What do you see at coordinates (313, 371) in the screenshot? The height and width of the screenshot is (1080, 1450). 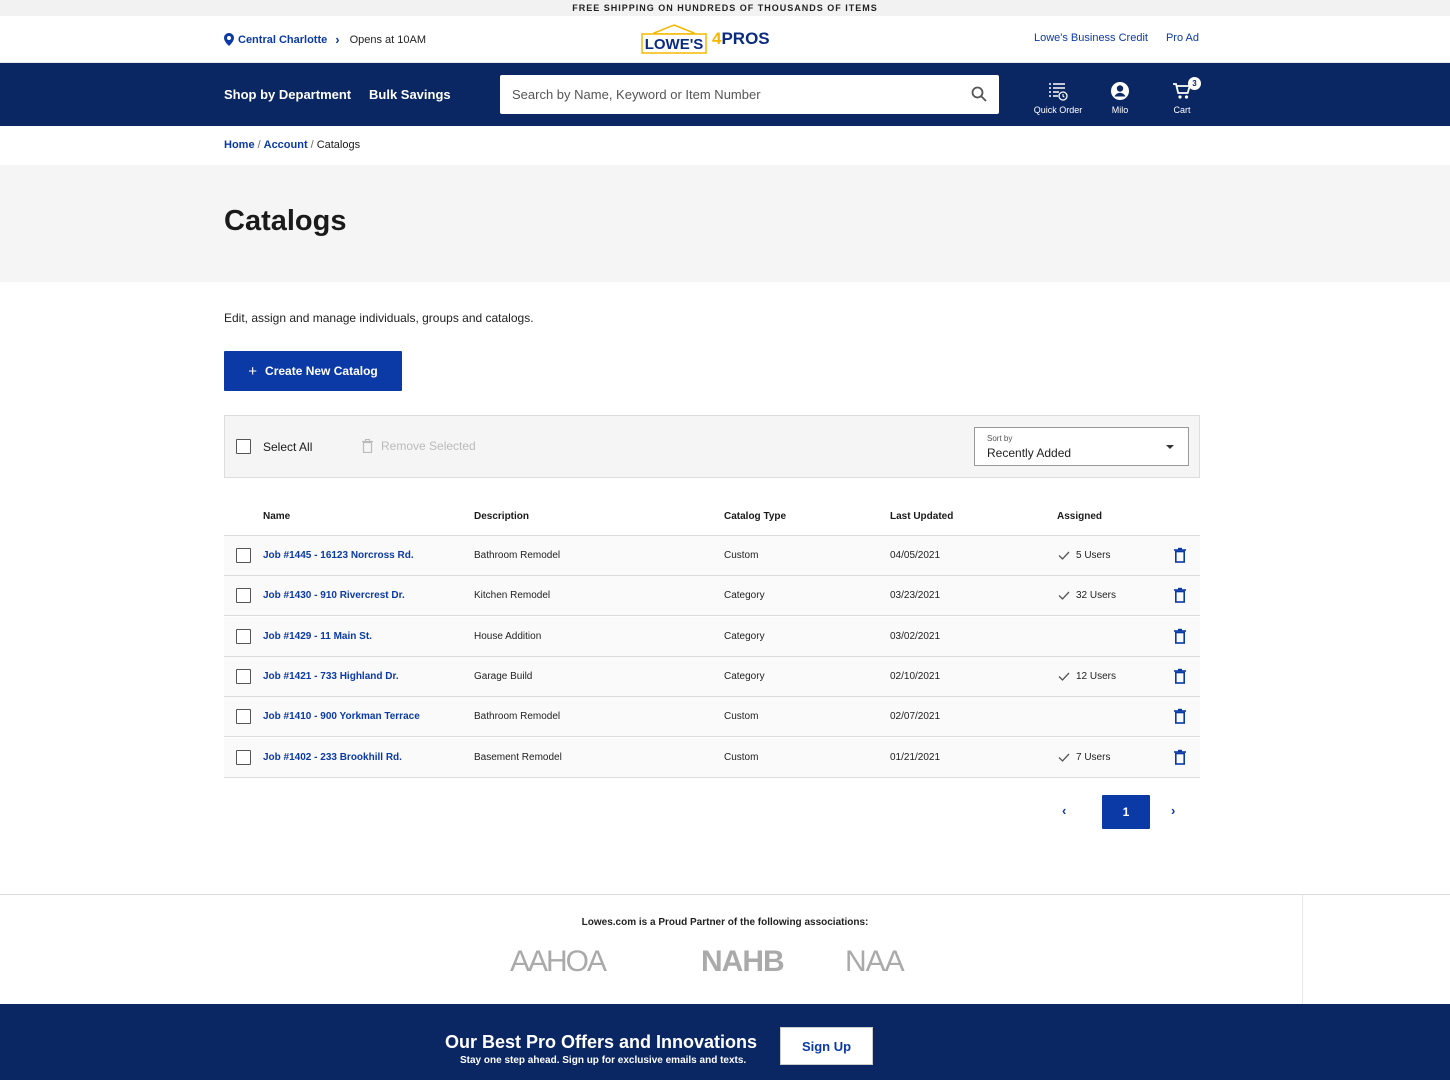 I see `create-new-catalog-button: + Create New Catalog` at bounding box center [313, 371].